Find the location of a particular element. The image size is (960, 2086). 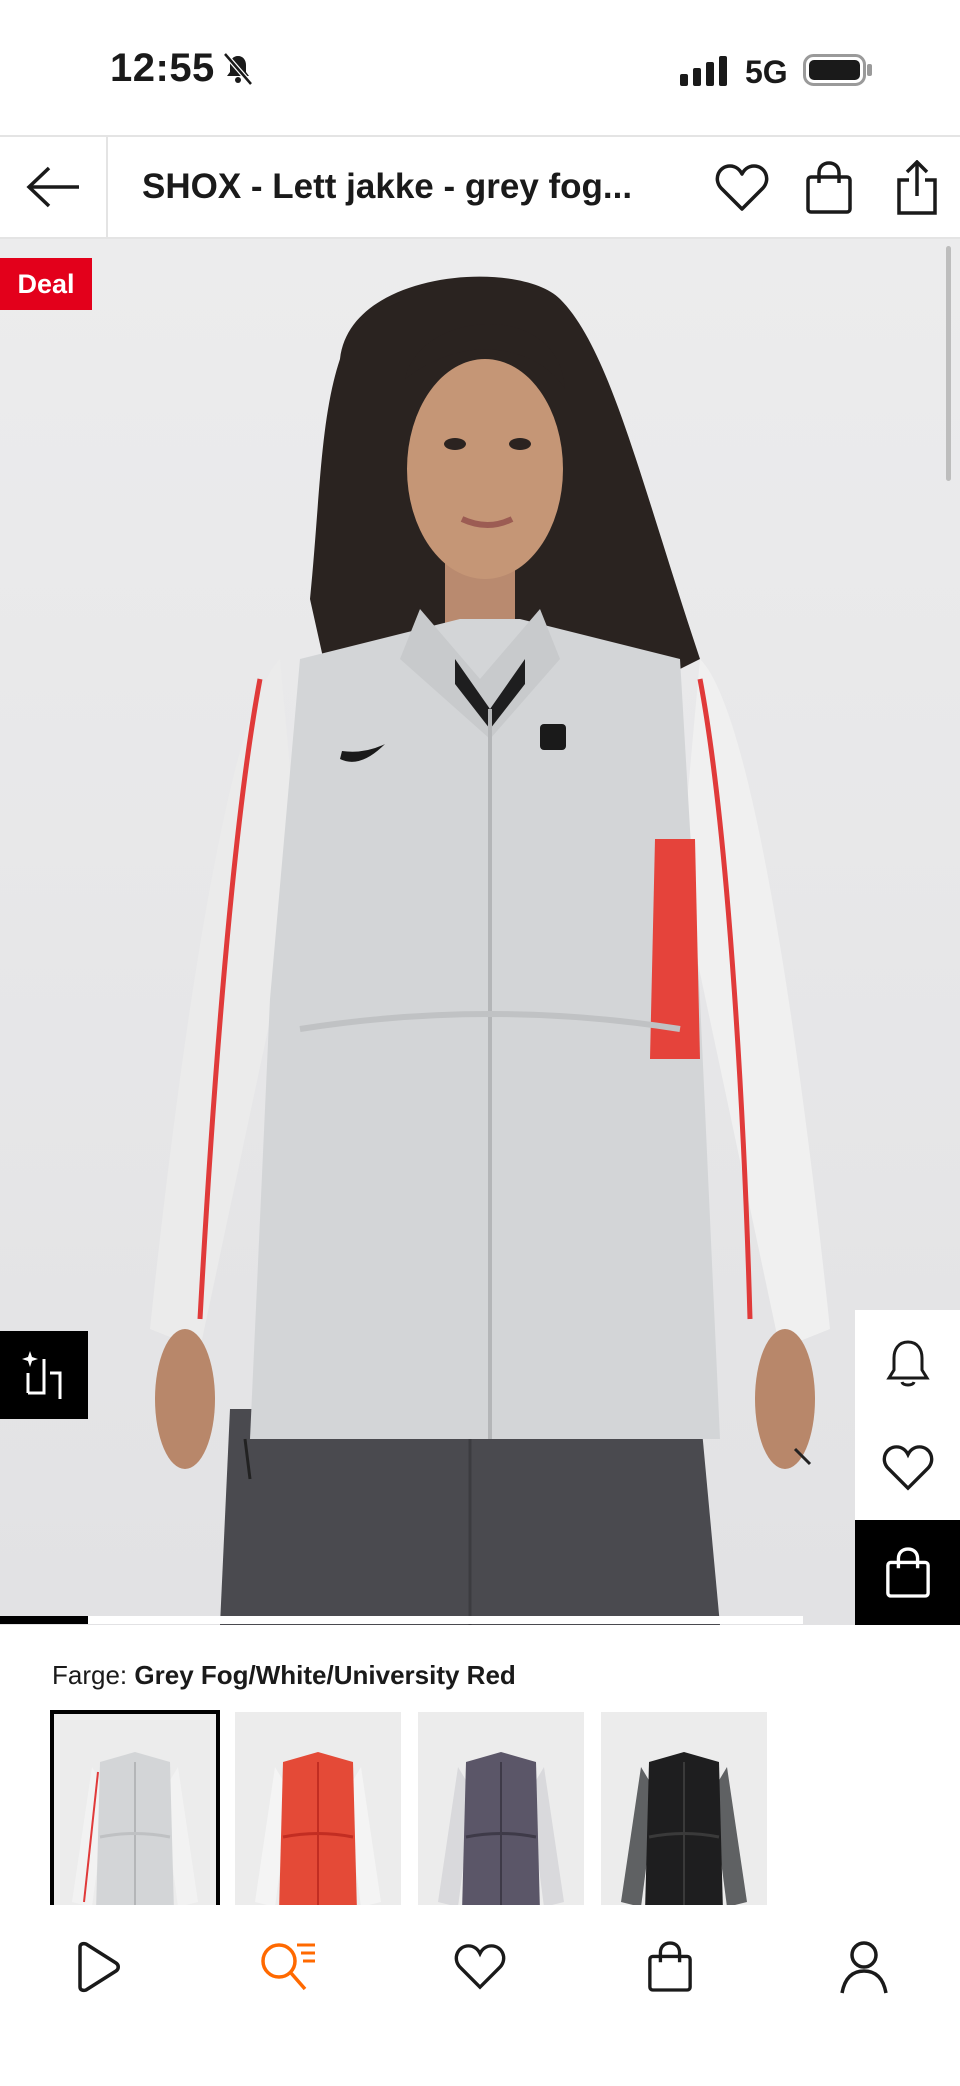

color-swatch-grey-fog is located at coordinates (135, 1812).